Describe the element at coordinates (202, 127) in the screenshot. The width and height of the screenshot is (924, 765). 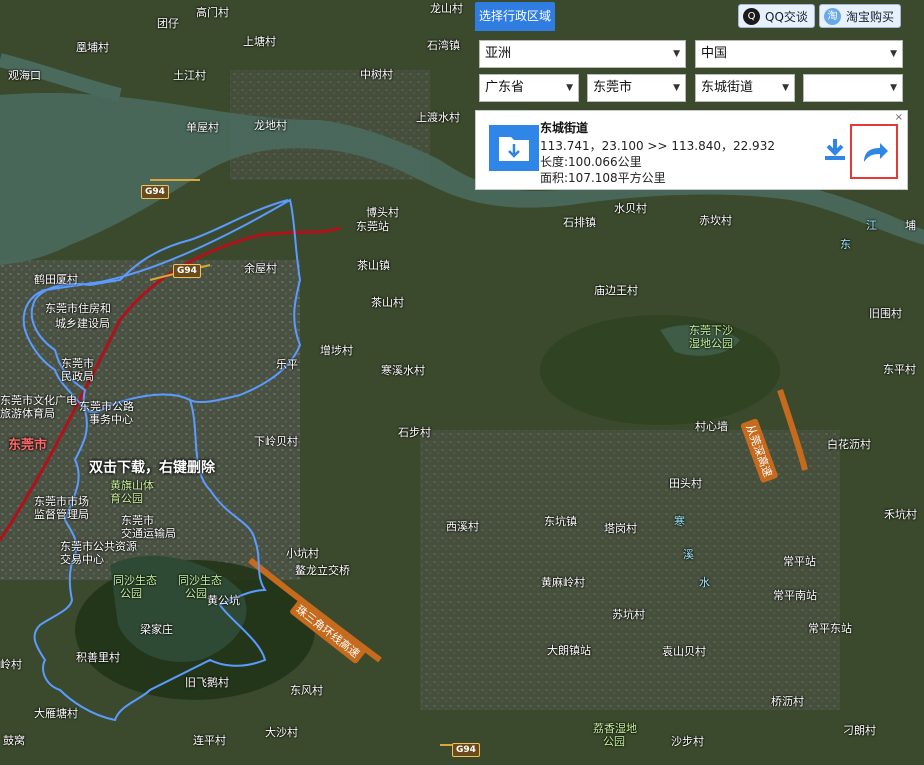
I see `place-label: 单屋村` at that location.